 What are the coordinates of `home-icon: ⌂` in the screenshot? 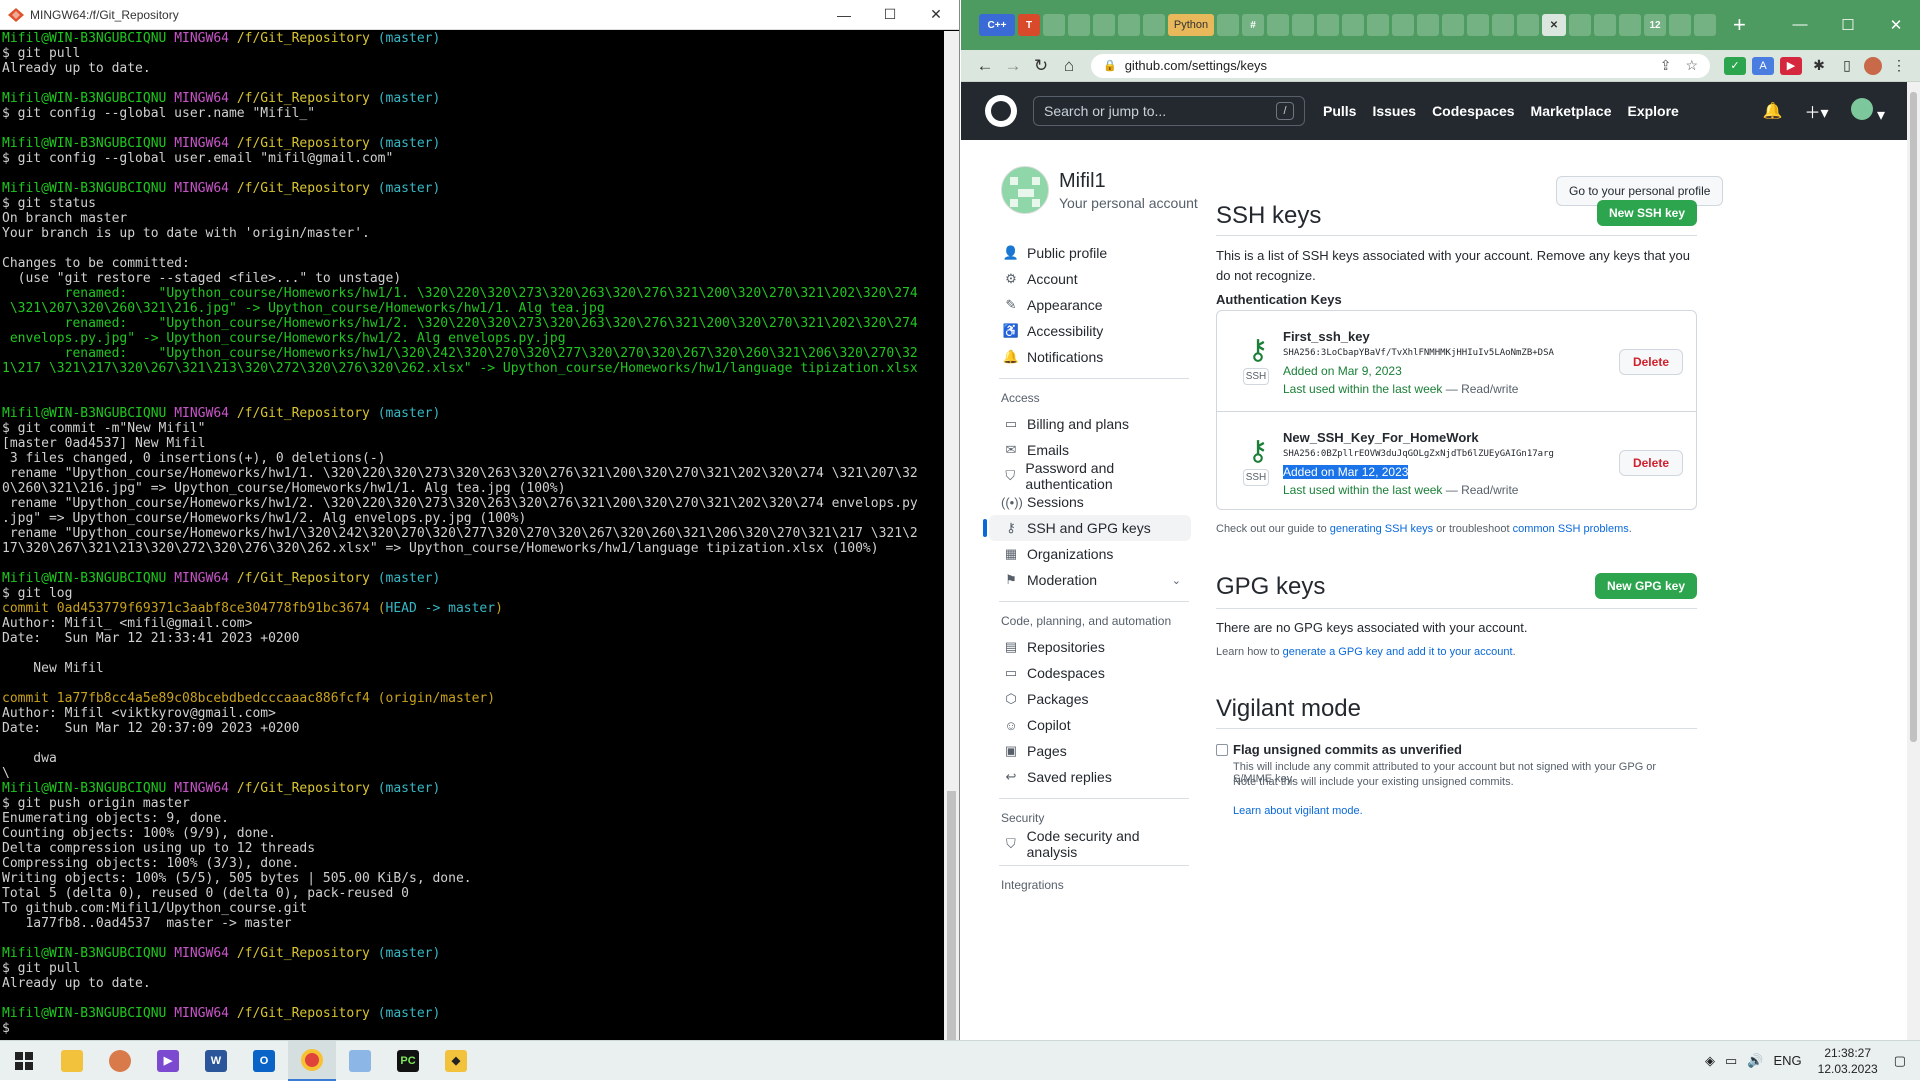 It's located at (1069, 66).